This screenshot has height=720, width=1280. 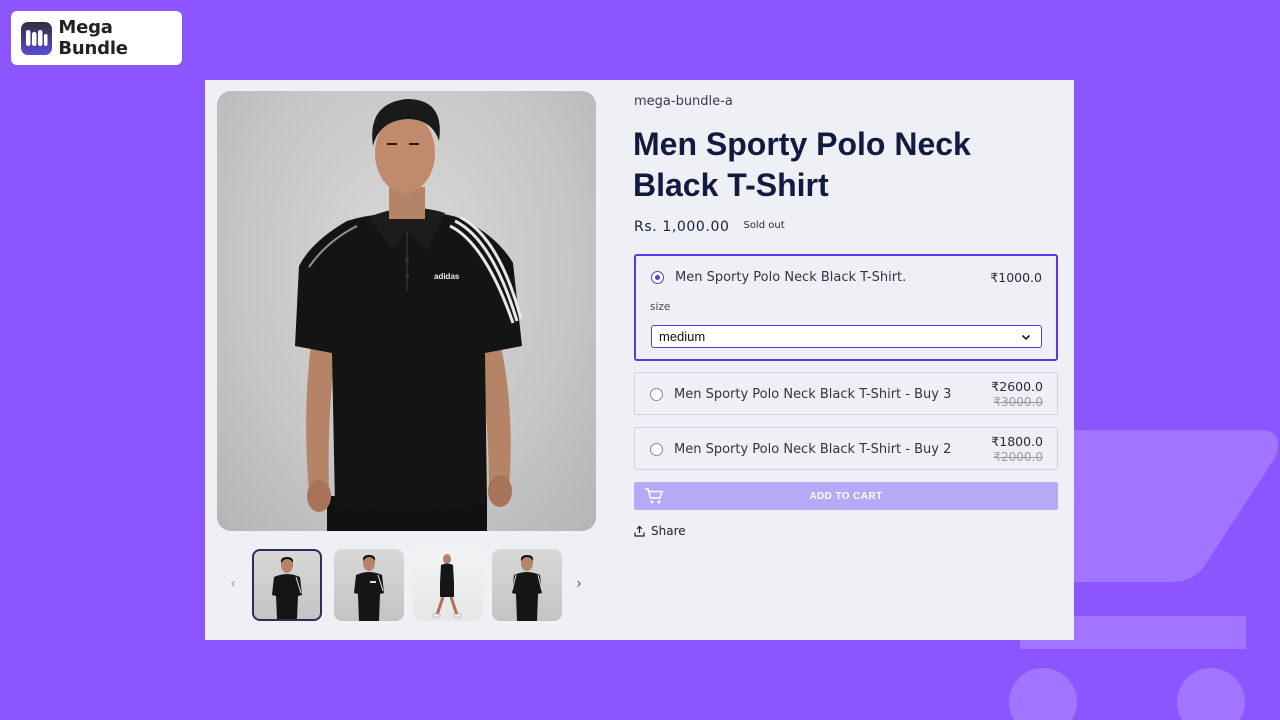 I want to click on size-select-value: medium, so click(x=682, y=336).